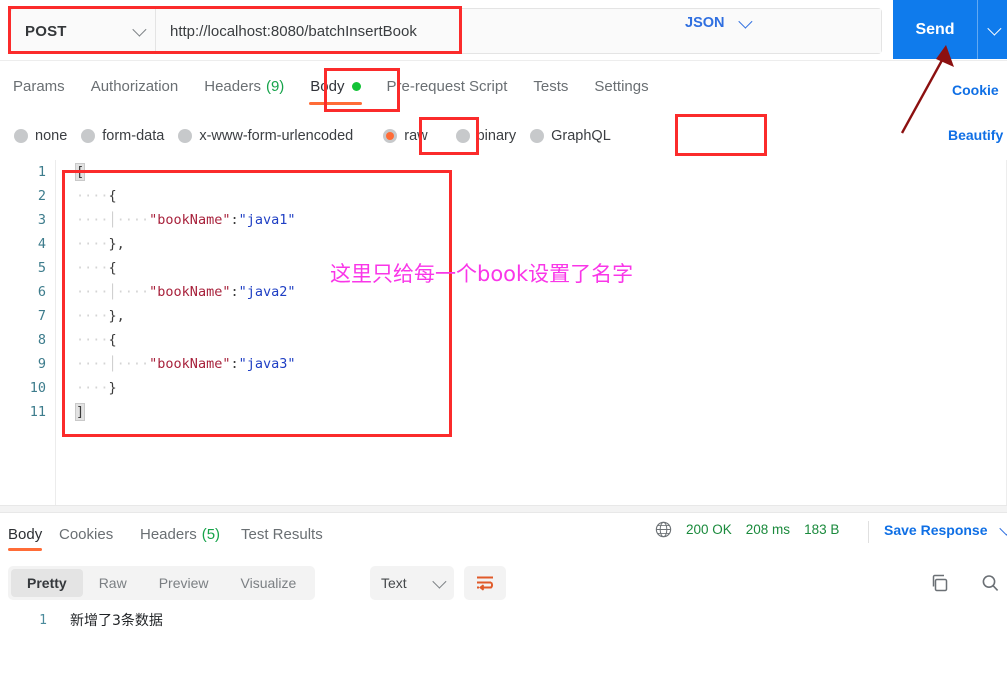  Describe the element at coordinates (531, 388) in the screenshot. I see `code-line: ····}` at that location.